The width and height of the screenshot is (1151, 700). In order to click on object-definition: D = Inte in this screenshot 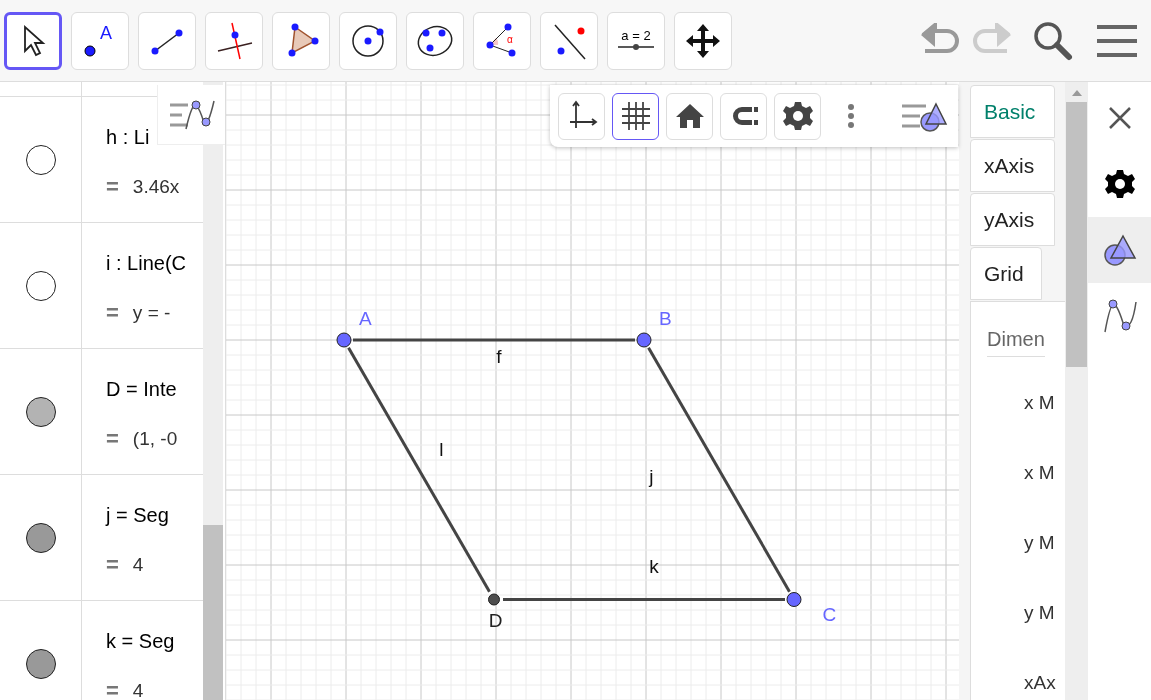, I will do `click(142, 389)`.